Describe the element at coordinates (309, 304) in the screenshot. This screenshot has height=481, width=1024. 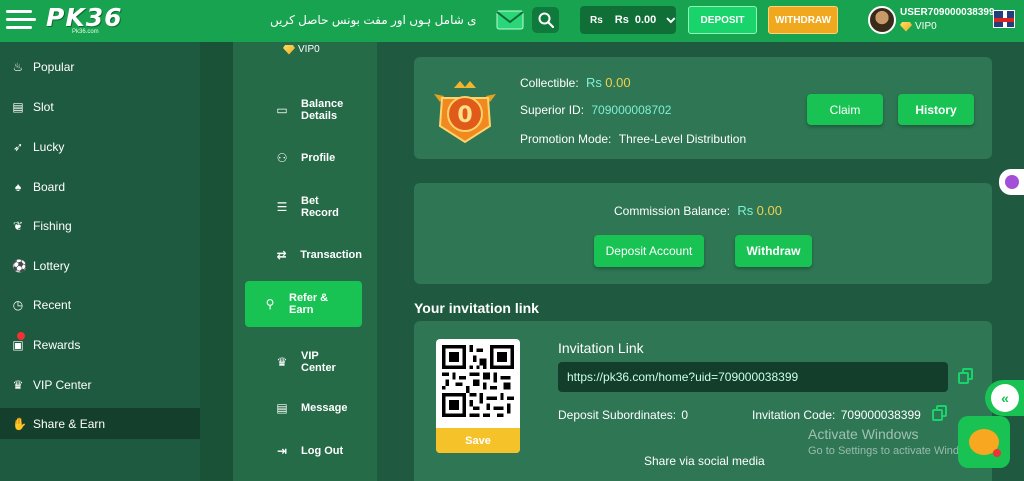
I see `account-item-label: Refer & Earn` at that location.